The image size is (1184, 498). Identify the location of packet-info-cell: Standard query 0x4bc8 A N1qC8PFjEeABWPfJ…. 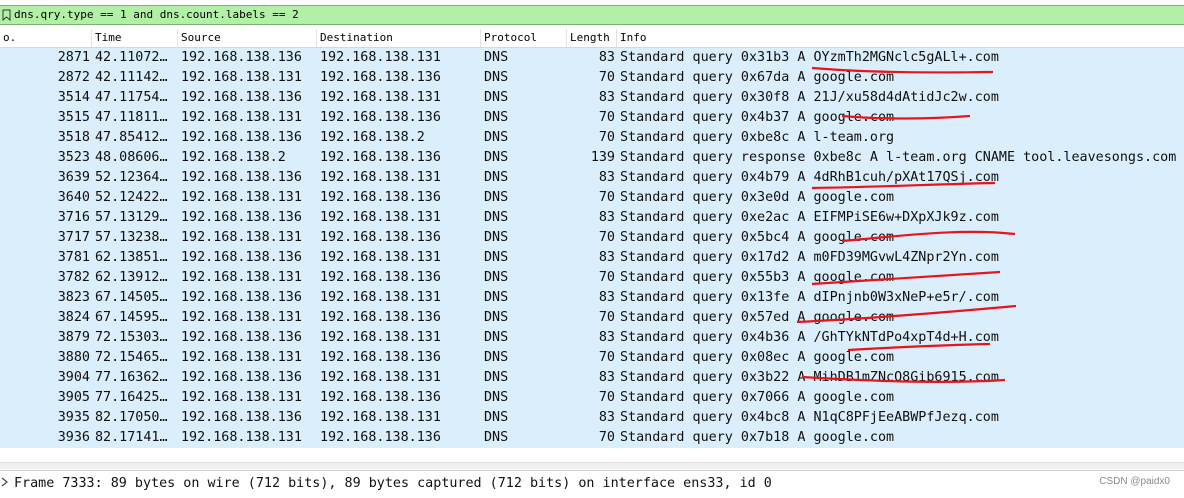
(809, 417).